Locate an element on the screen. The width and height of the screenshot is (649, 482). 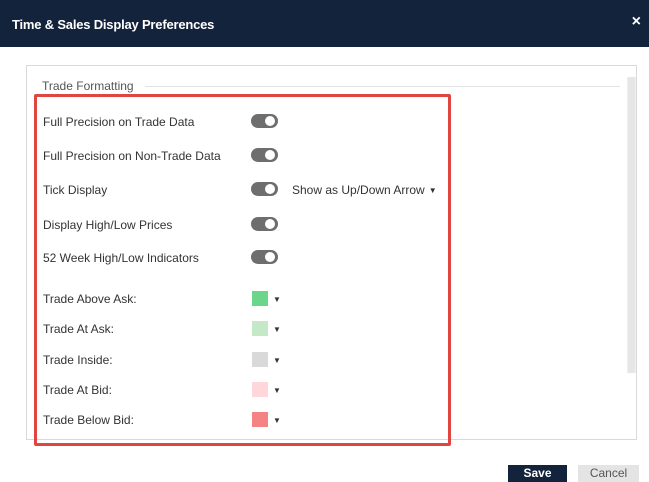
legend-divider is located at coordinates (382, 86).